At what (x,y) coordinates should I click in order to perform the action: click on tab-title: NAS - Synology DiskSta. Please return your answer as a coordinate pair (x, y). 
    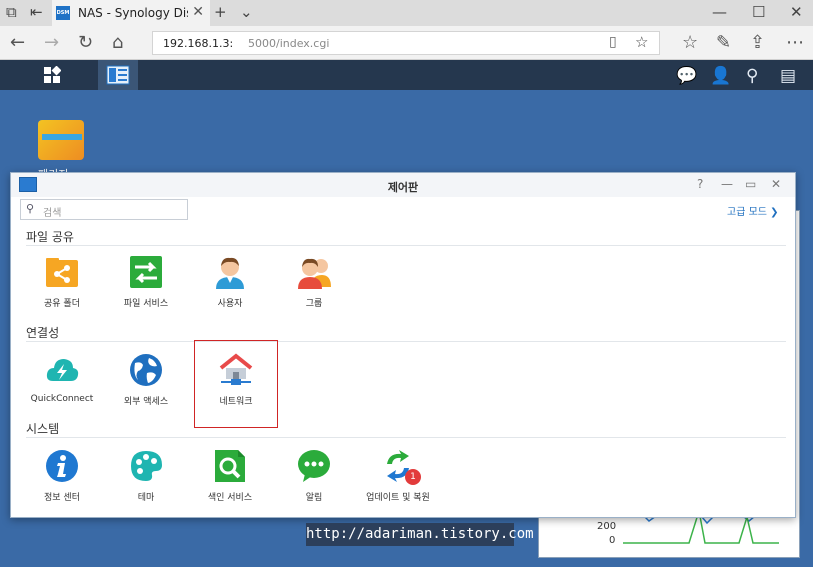
    Looking at the image, I should click on (133, 13).